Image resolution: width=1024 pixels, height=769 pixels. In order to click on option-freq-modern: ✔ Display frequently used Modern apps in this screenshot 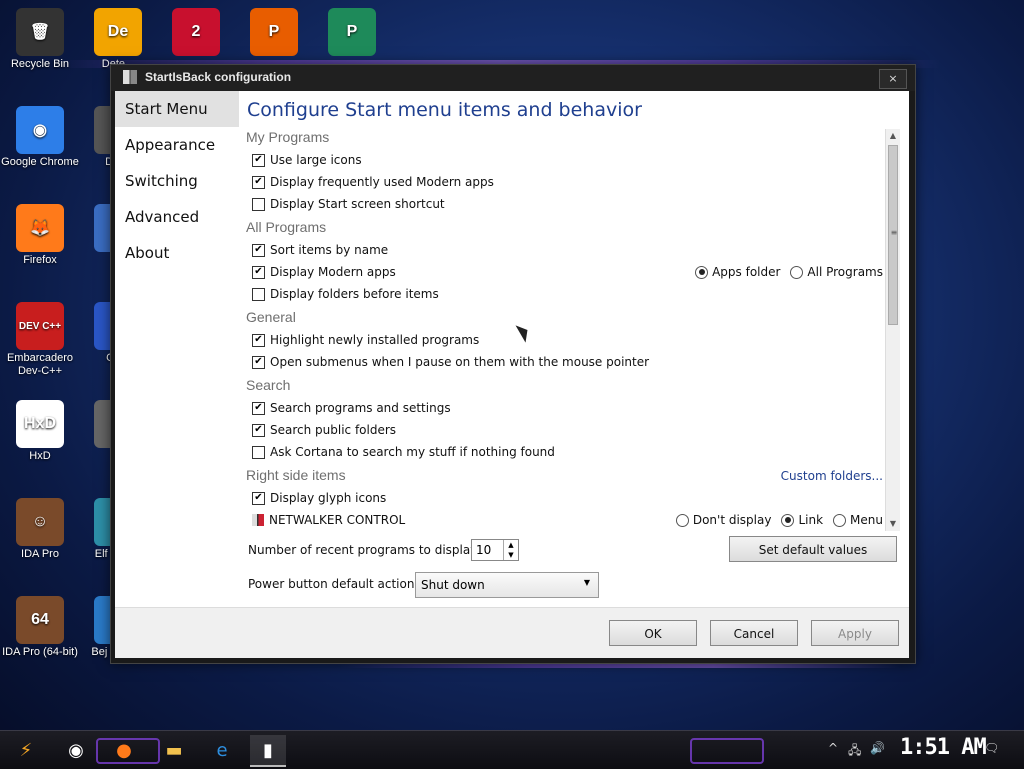, I will do `click(373, 182)`.